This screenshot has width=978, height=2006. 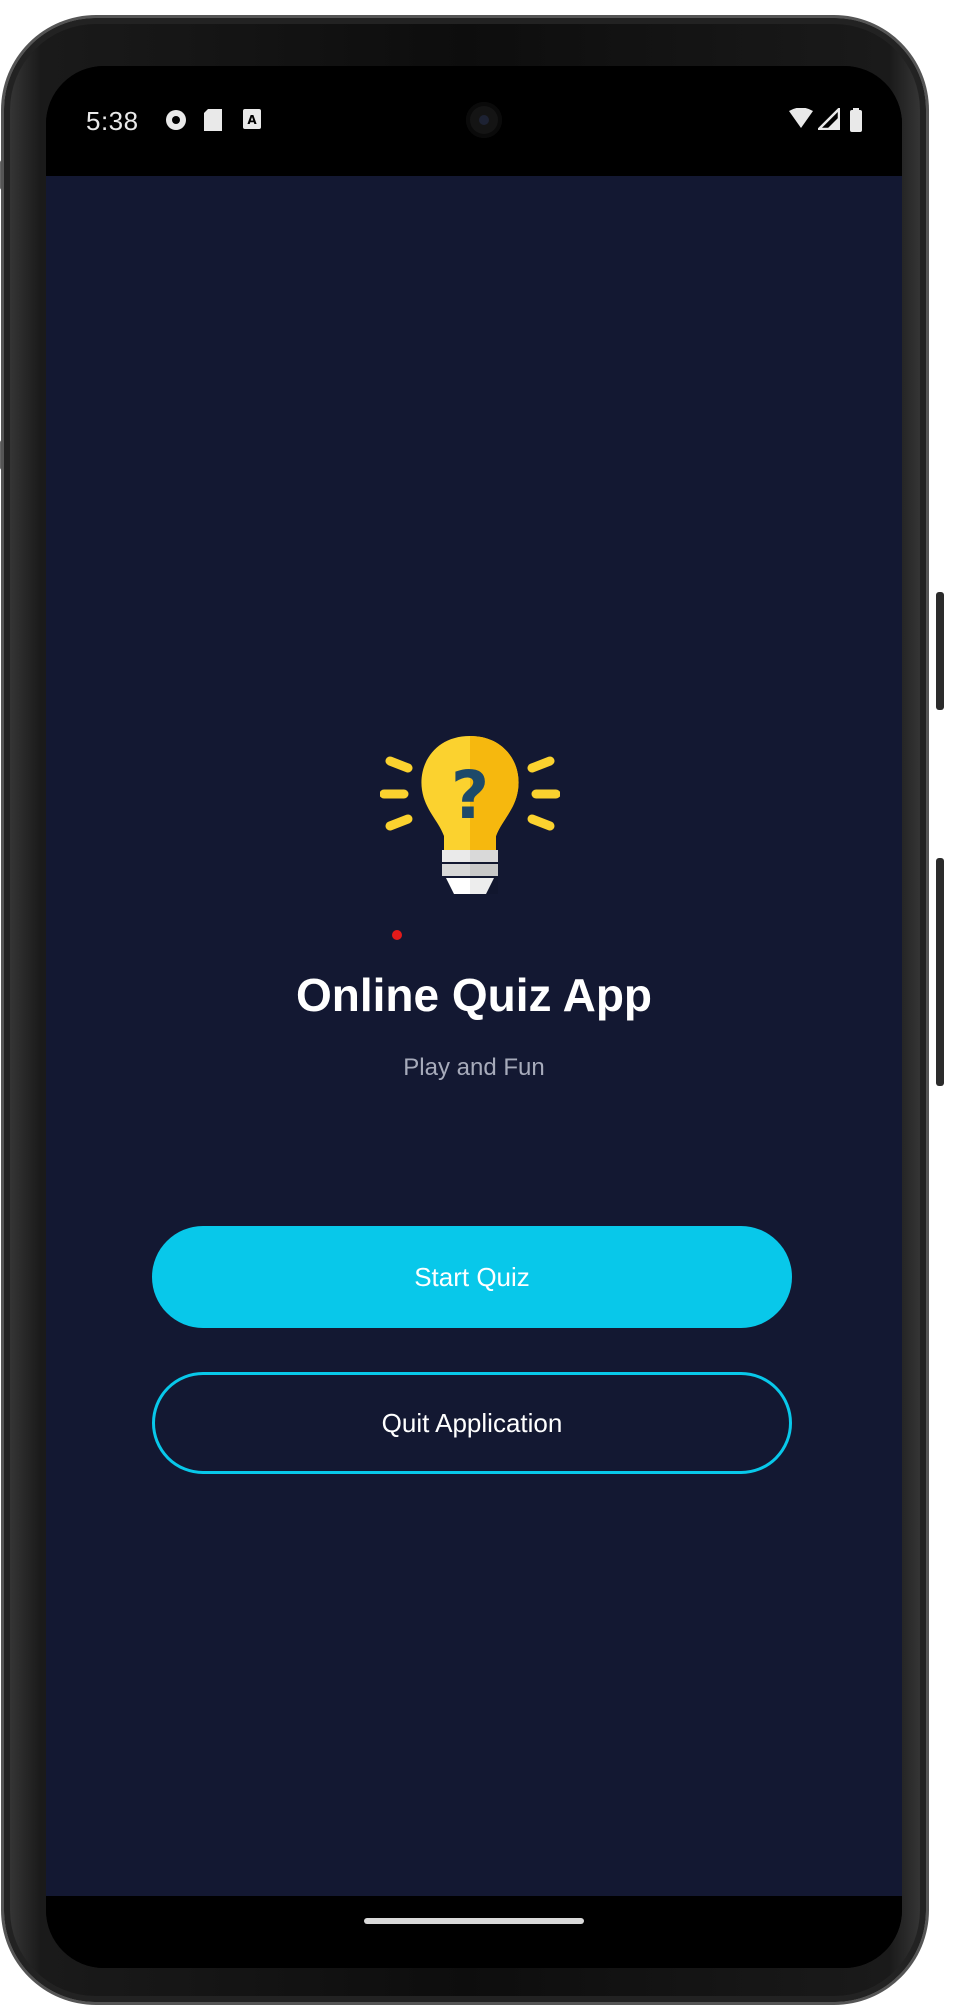 I want to click on status-time: 5:38, so click(x=112, y=121).